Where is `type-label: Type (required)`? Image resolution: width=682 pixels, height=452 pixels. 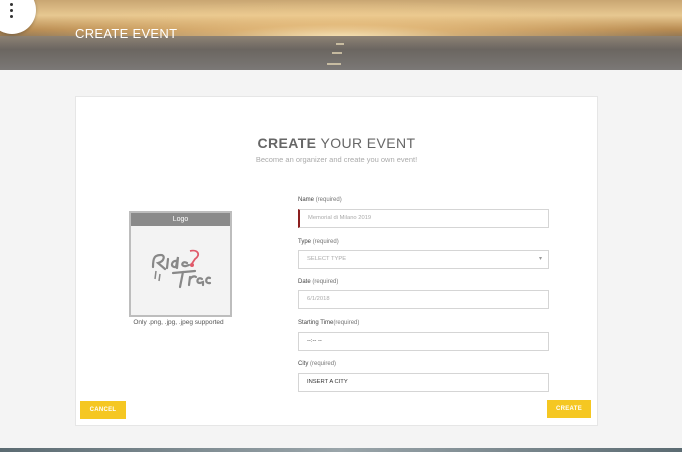 type-label: Type (required) is located at coordinates (318, 242).